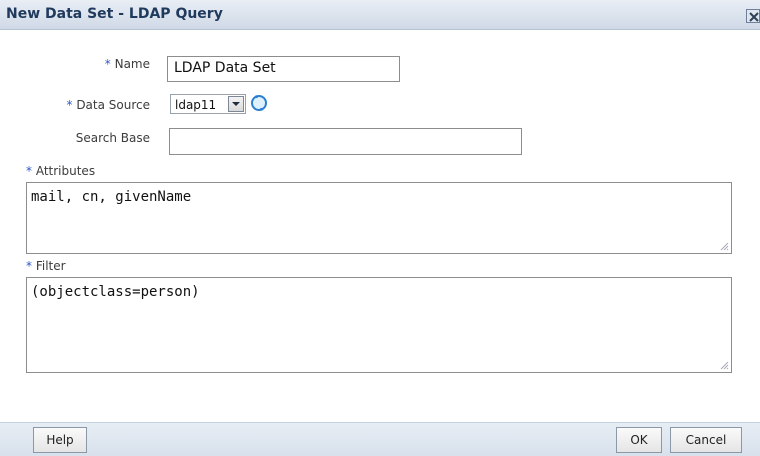 This screenshot has height=456, width=760. Describe the element at coordinates (112, 138) in the screenshot. I see `search-base-label: Search Base` at that location.